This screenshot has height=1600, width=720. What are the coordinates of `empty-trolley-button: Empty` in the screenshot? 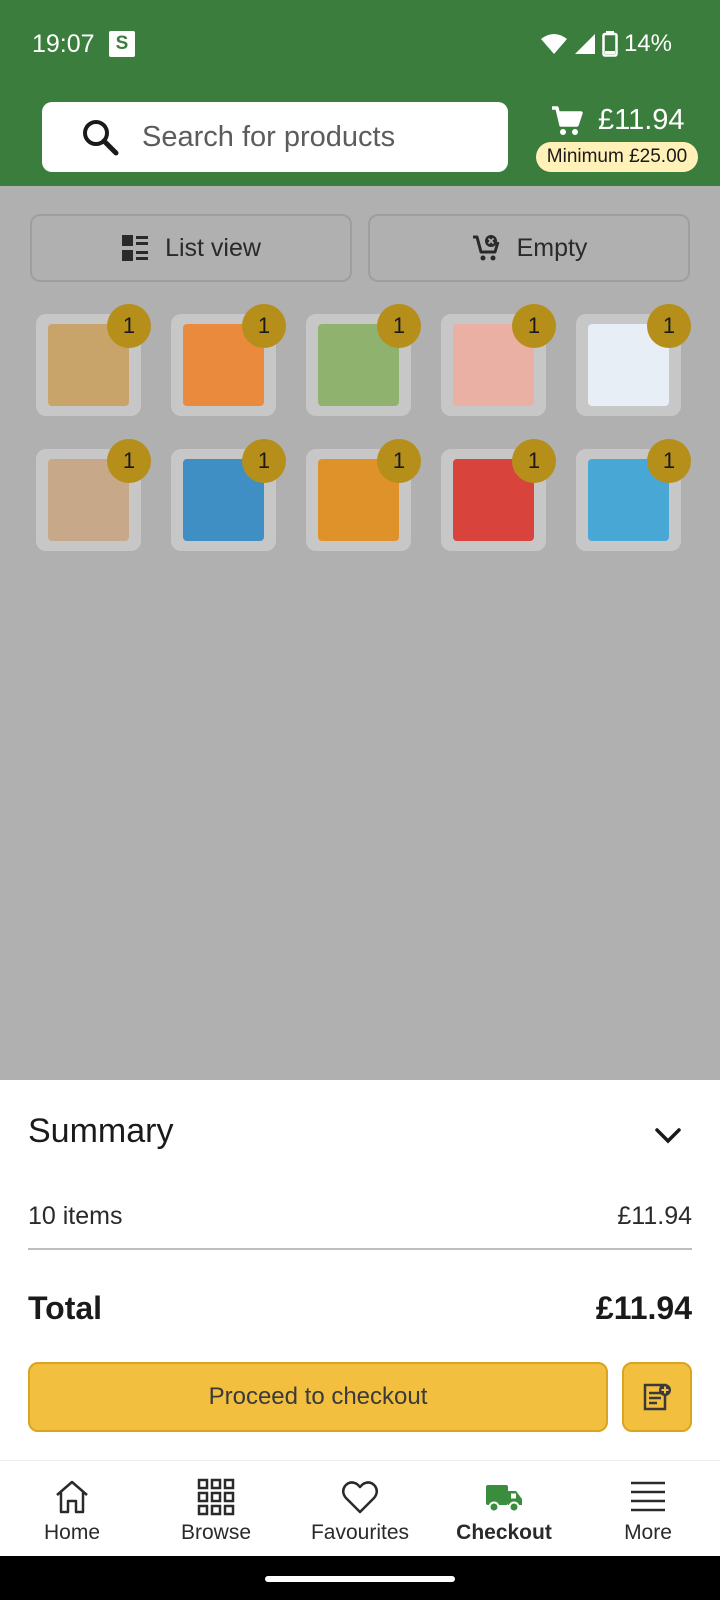 It's located at (529, 248).